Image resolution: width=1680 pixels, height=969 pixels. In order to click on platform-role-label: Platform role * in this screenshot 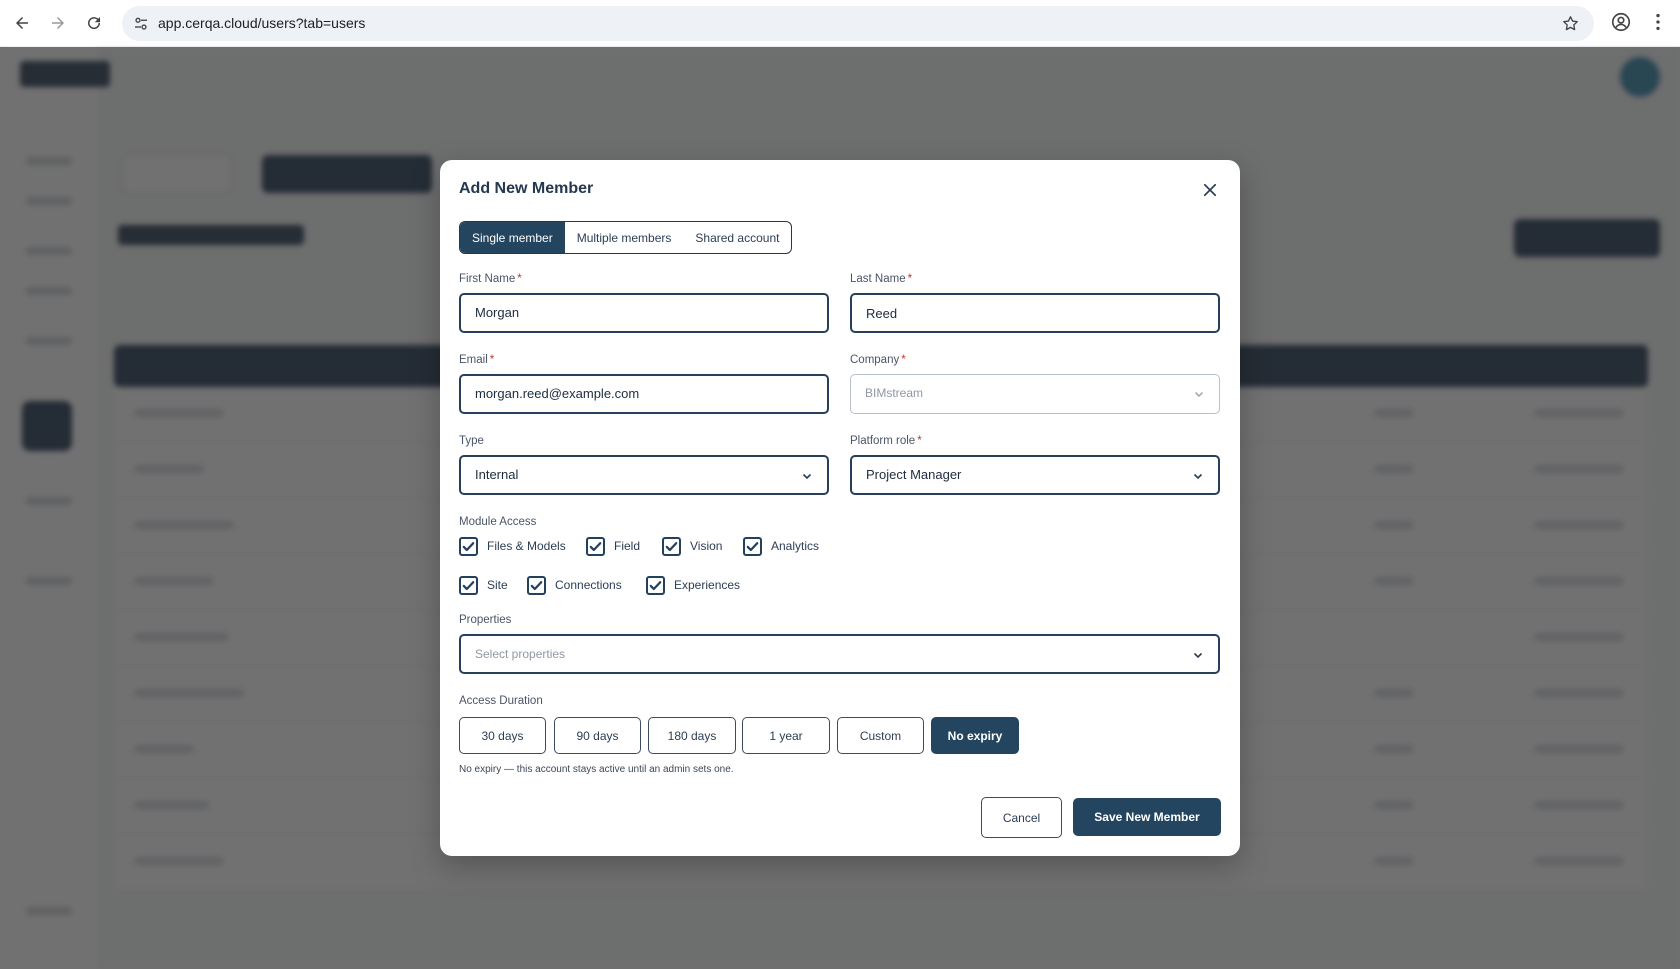, I will do `click(886, 441)`.